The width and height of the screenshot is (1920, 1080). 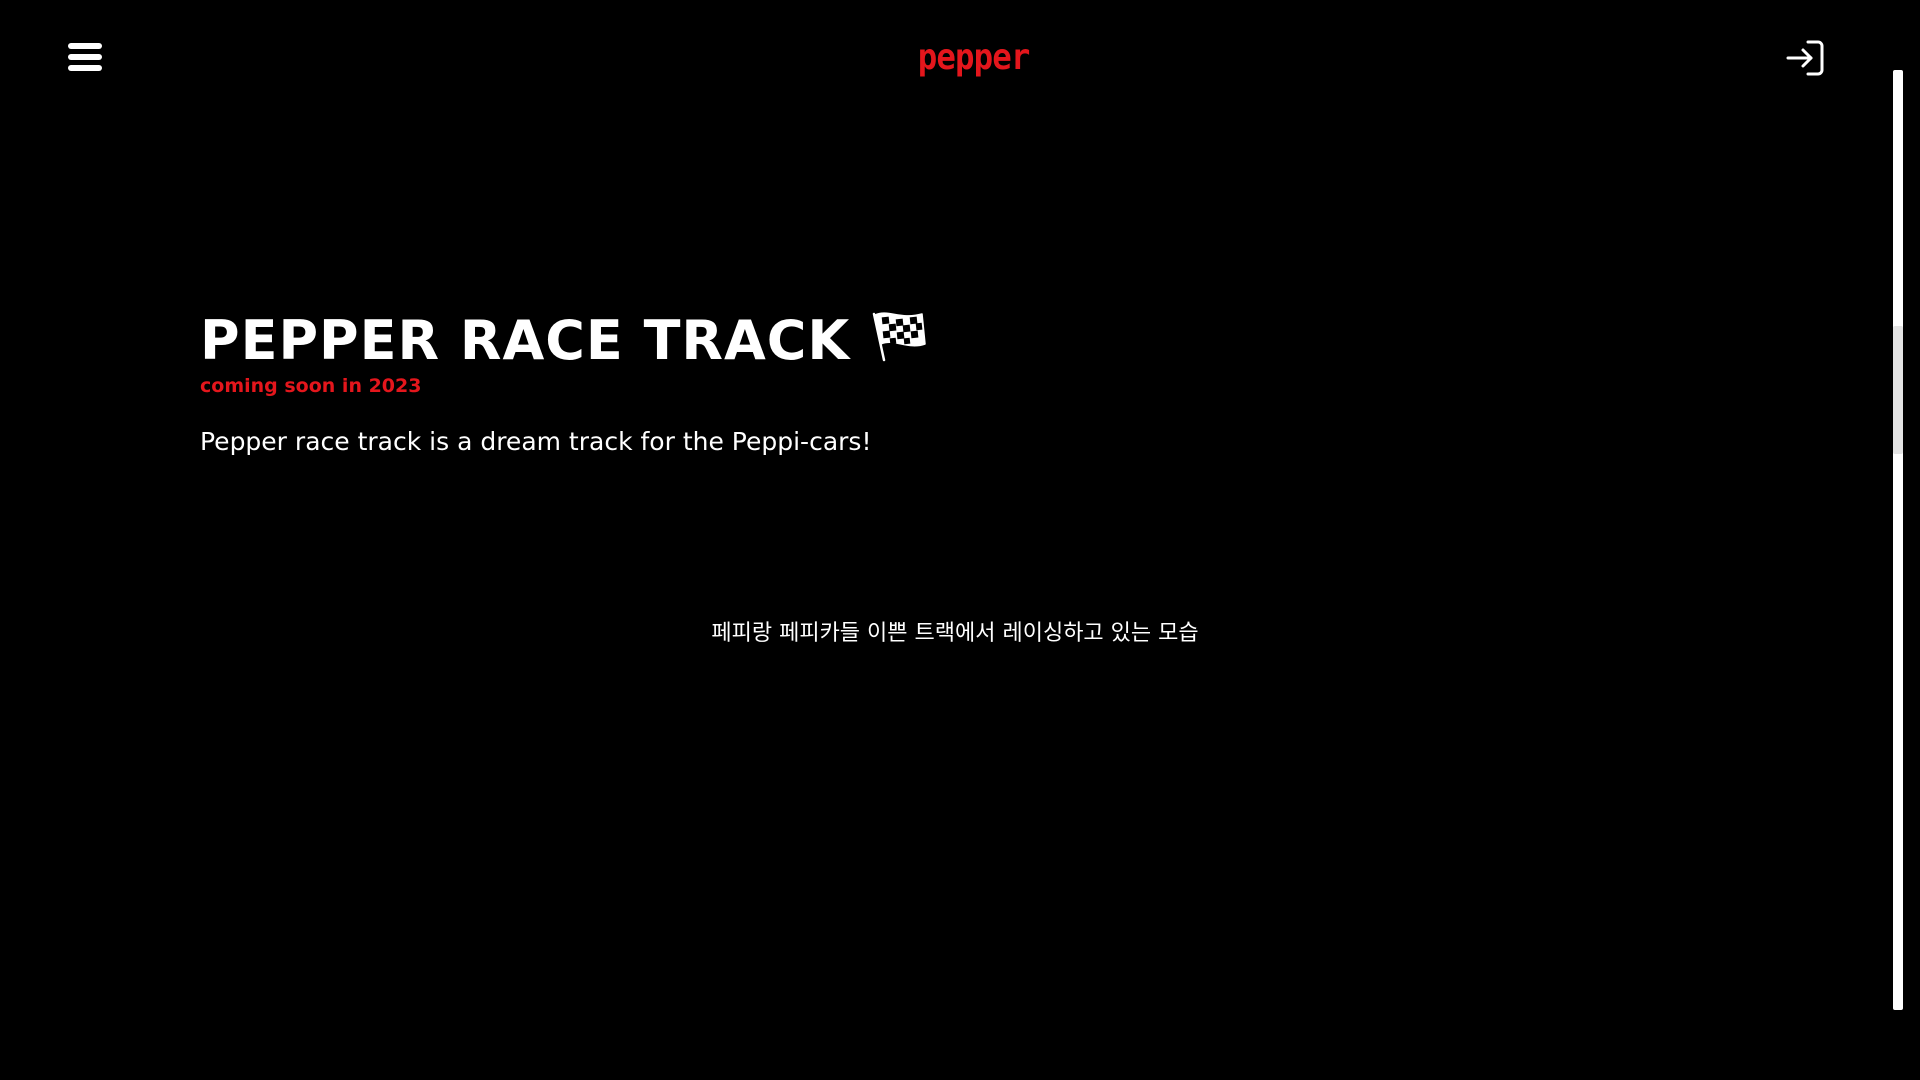 I want to click on page-title-text: PEPPER RACE TRACK, so click(x=525, y=340).